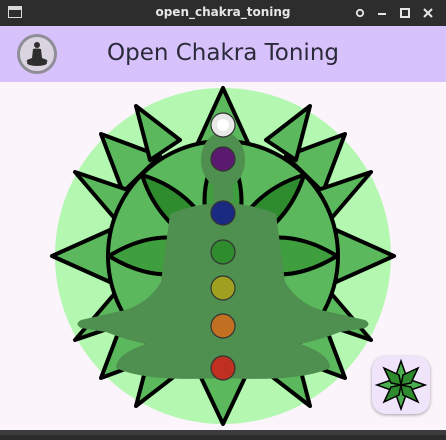  Describe the element at coordinates (223, 159) in the screenshot. I see `third-eye-chakra` at that location.